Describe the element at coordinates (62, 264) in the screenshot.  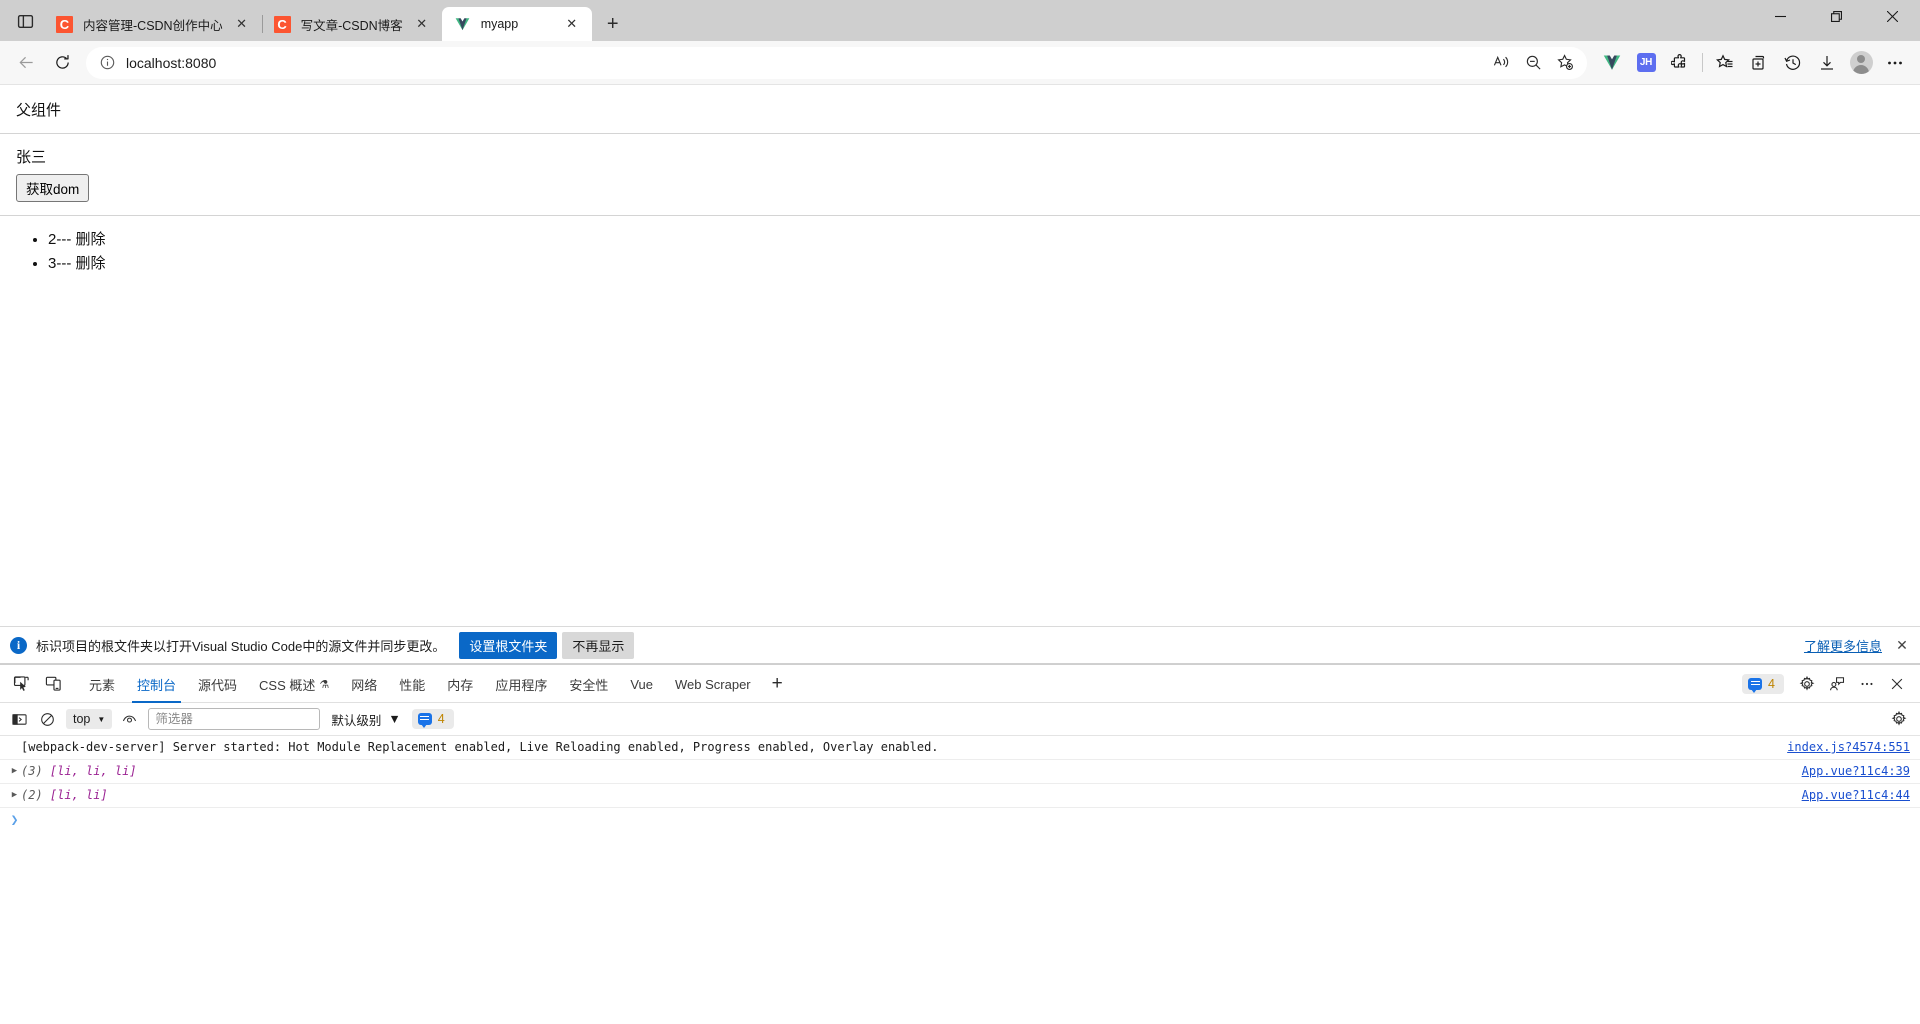
I see `list-item-value: 3---` at that location.